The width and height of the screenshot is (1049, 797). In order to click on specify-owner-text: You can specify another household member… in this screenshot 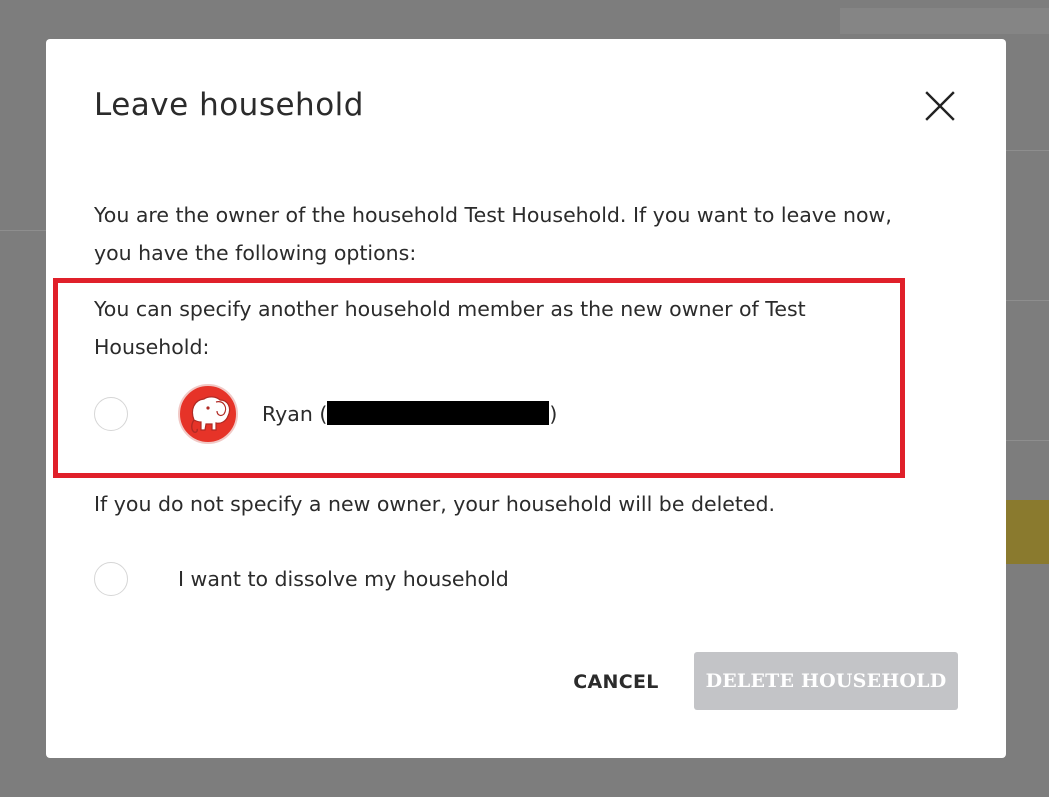, I will do `click(450, 328)`.